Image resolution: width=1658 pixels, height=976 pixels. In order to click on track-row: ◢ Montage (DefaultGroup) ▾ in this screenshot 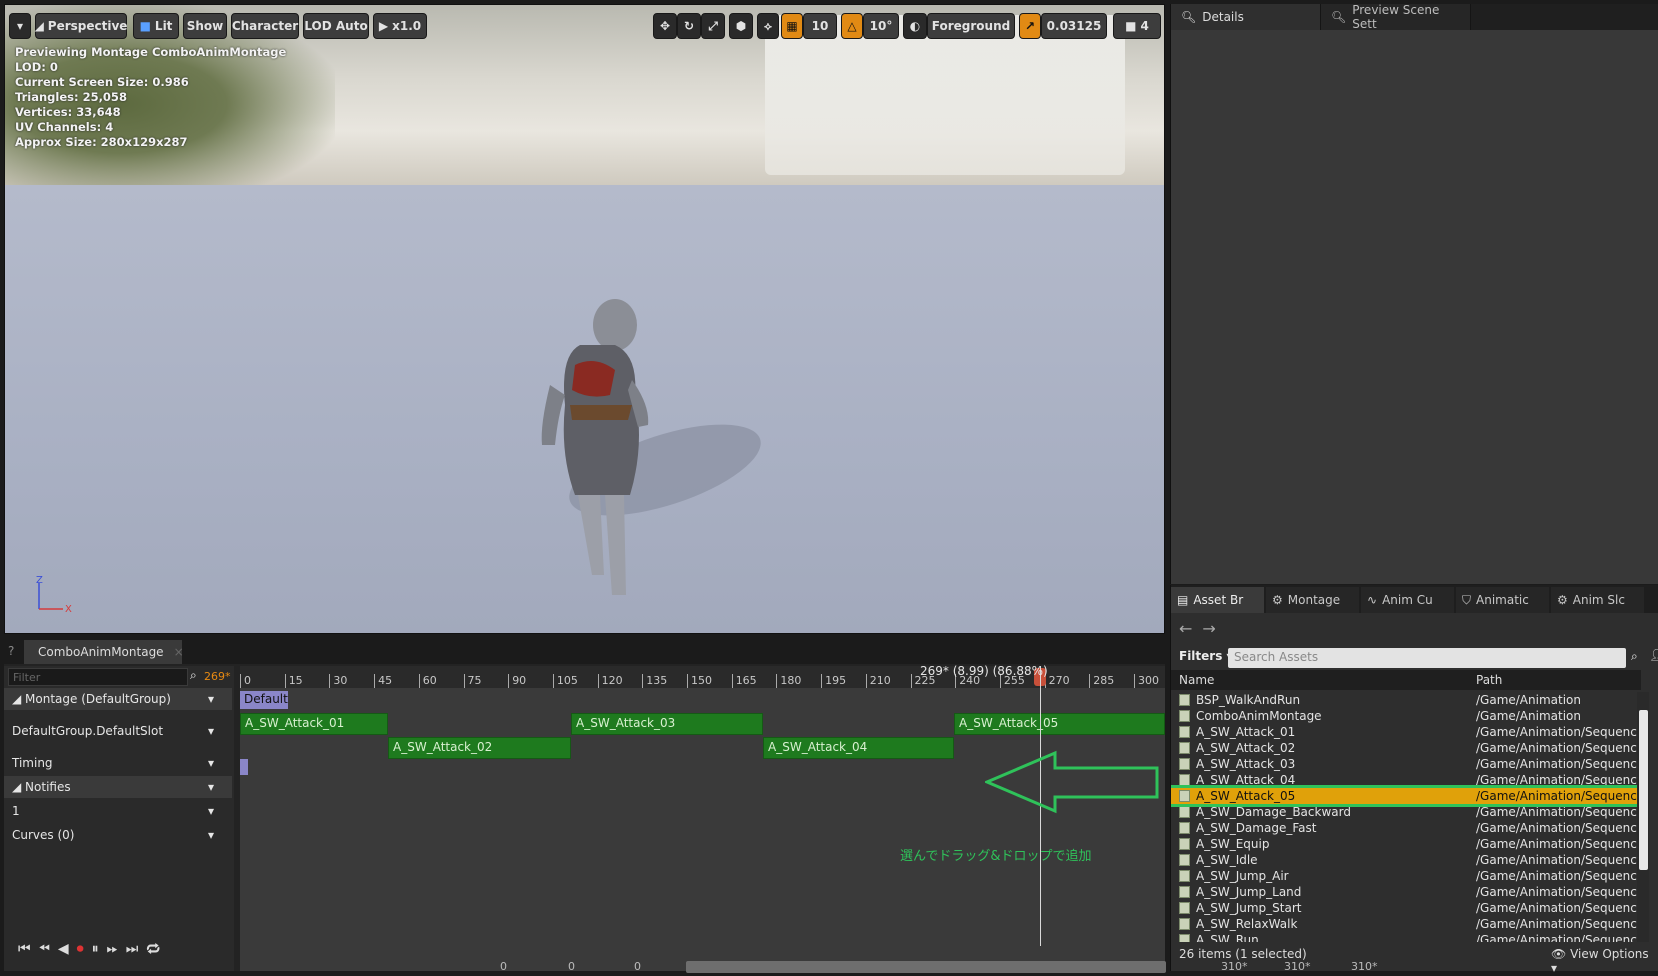, I will do `click(118, 699)`.